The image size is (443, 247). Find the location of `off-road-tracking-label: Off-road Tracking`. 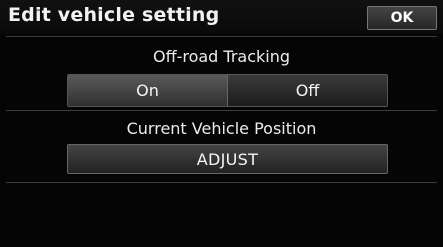

off-road-tracking-label: Off-road Tracking is located at coordinates (221, 56).